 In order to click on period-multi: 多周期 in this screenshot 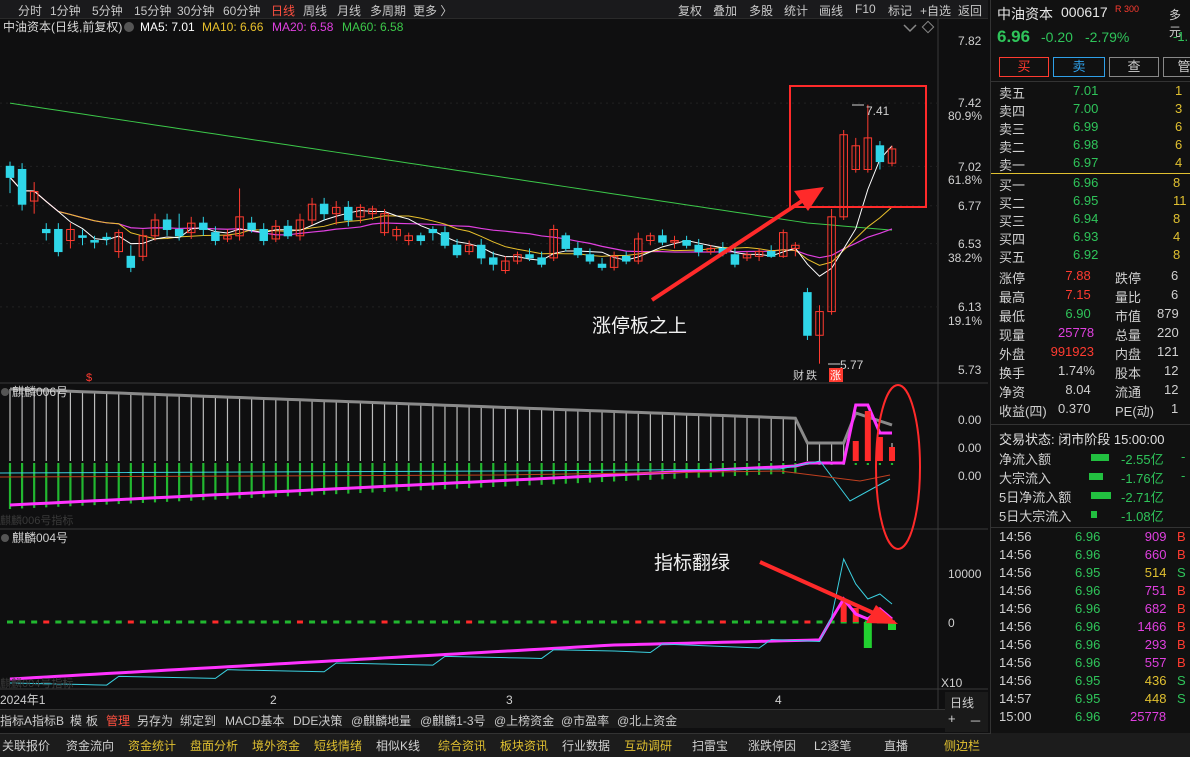, I will do `click(388, 10)`.